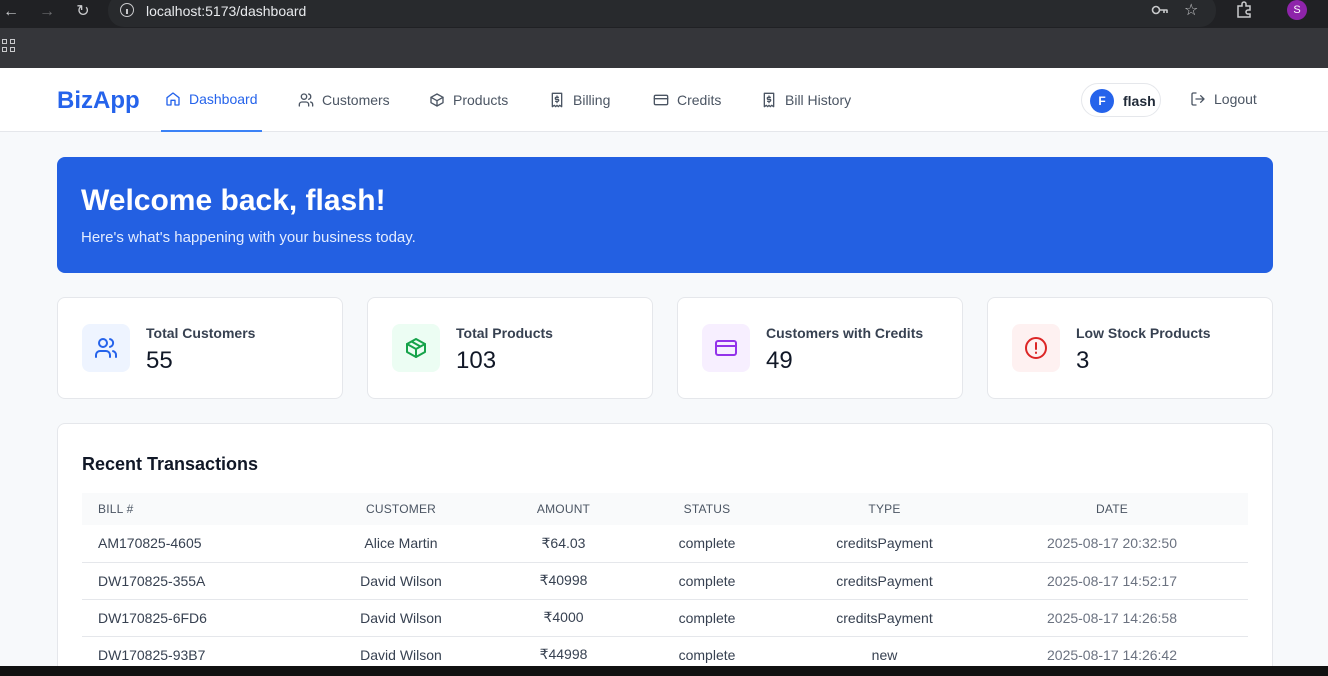 This screenshot has height=676, width=1328. I want to click on cell-customer: Alice Martin, so click(401, 544).